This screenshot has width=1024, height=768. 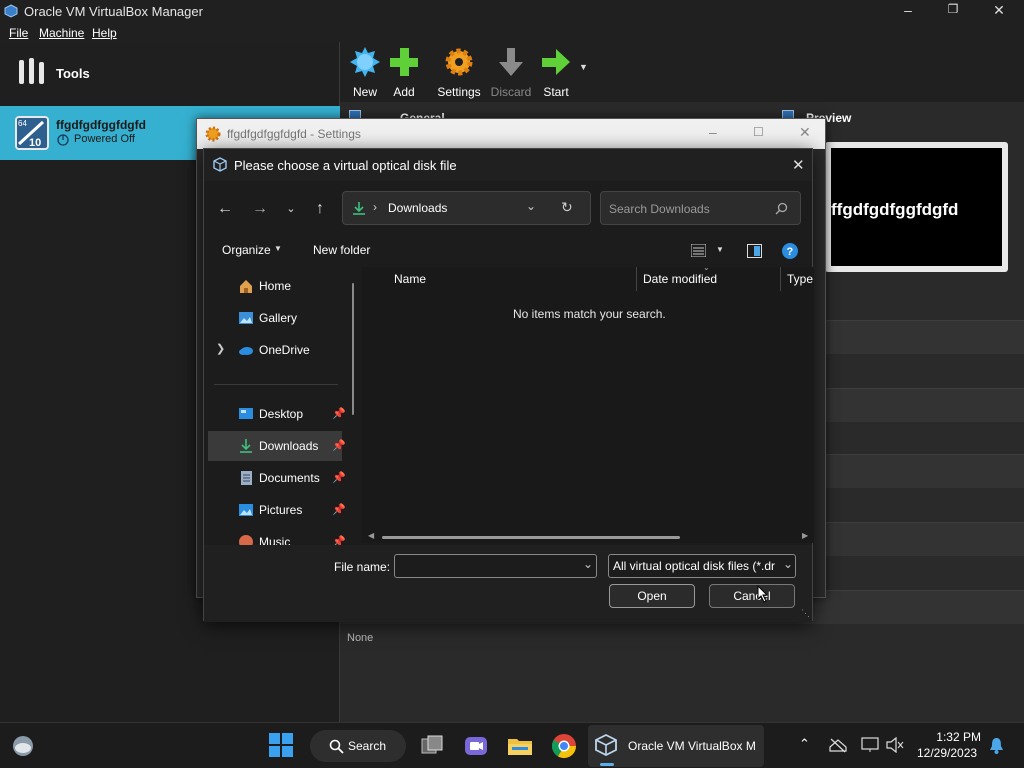 What do you see at coordinates (805, 132) in the screenshot?
I see `settings-close-icon: ✕` at bounding box center [805, 132].